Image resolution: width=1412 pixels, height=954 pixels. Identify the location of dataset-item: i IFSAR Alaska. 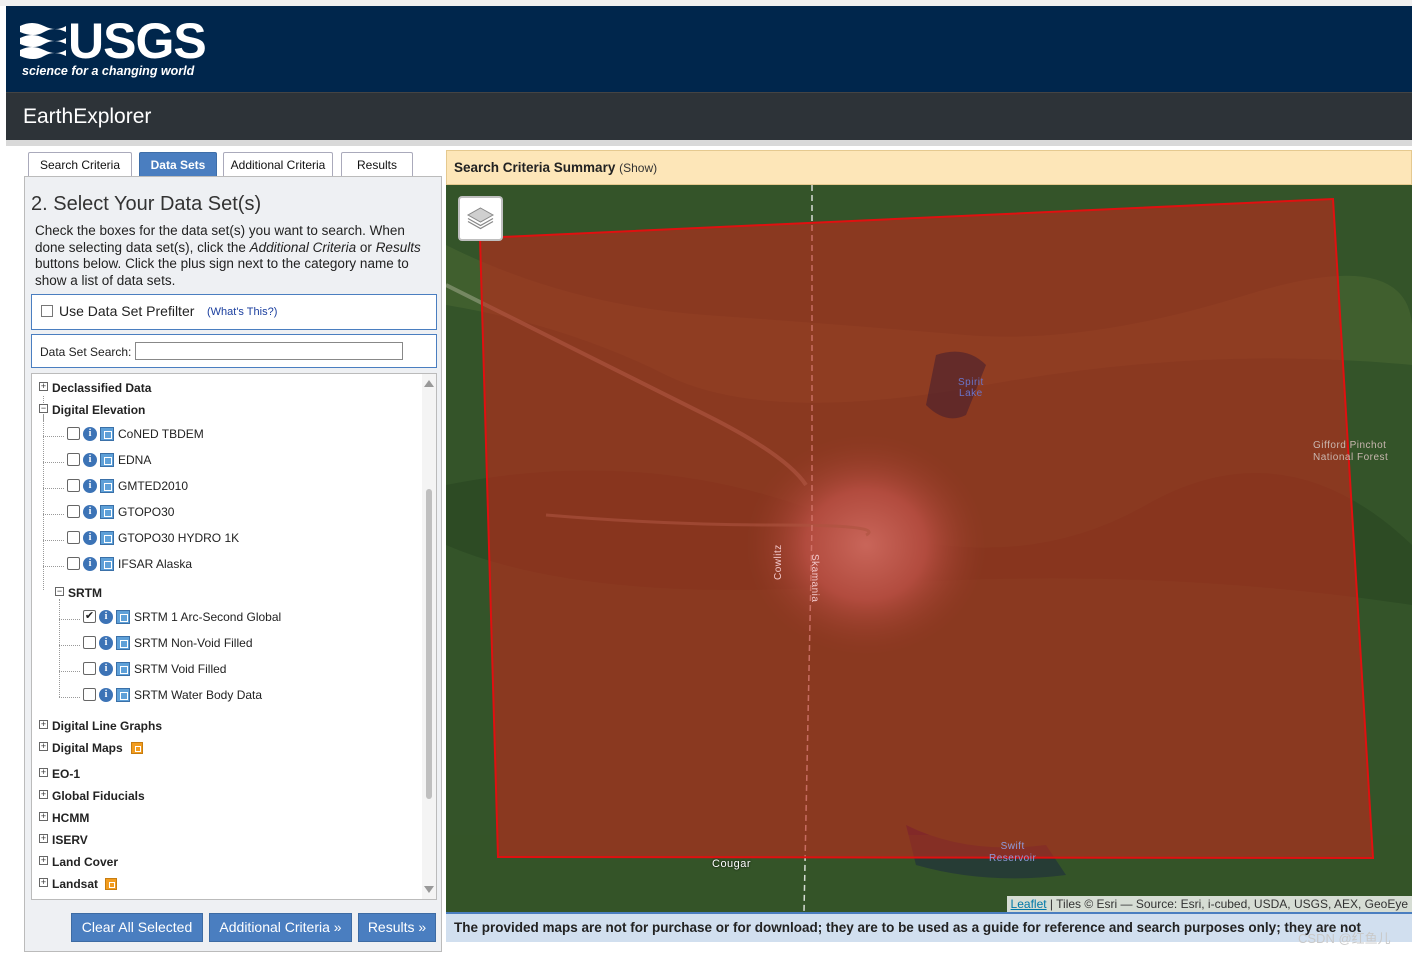
(217, 564).